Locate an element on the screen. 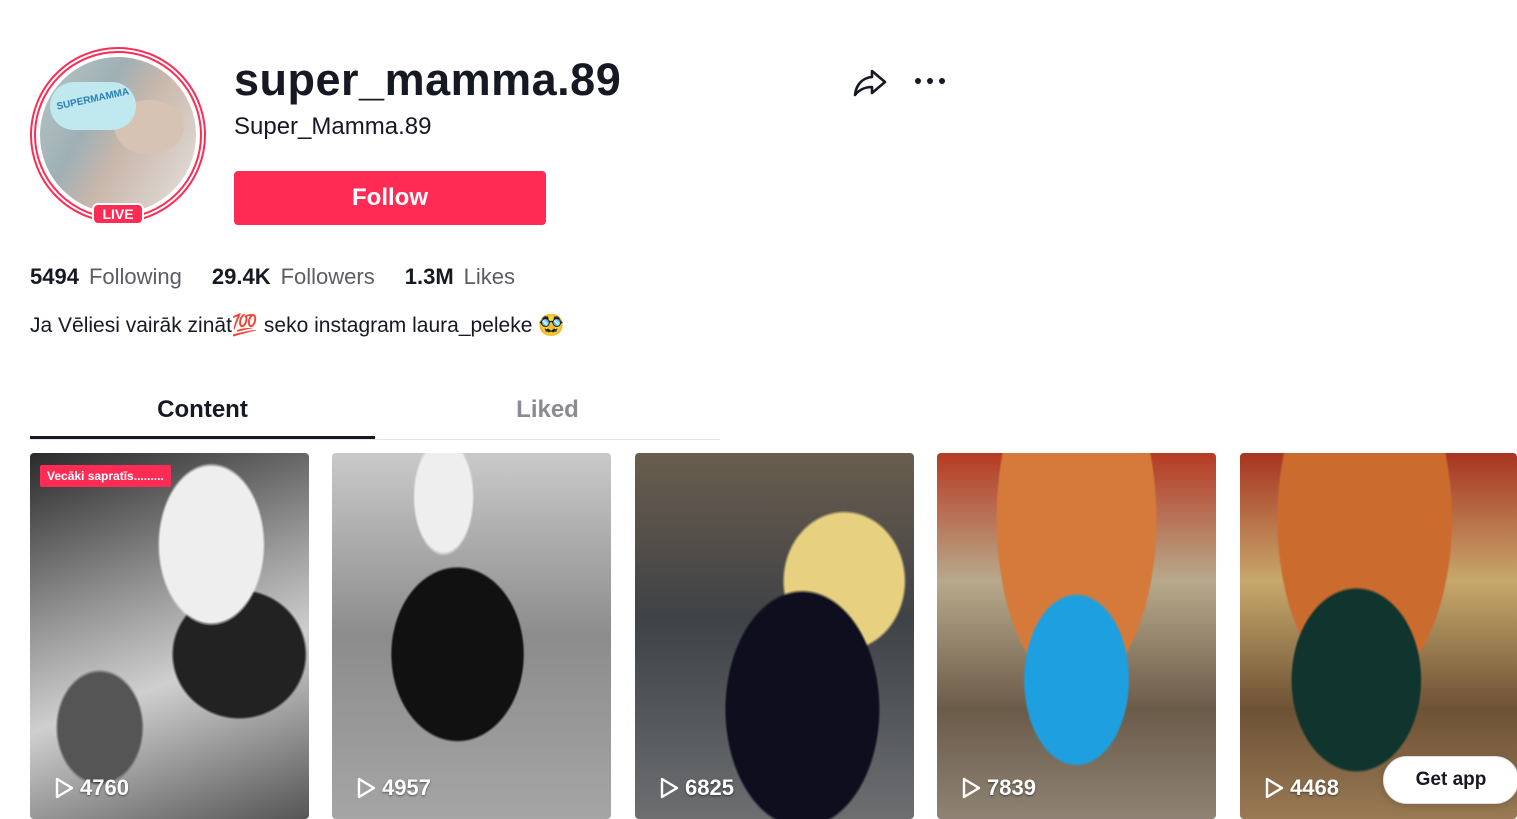 This screenshot has width=1517, height=819. followers-stat: 29.4K Followers is located at coordinates (293, 277).